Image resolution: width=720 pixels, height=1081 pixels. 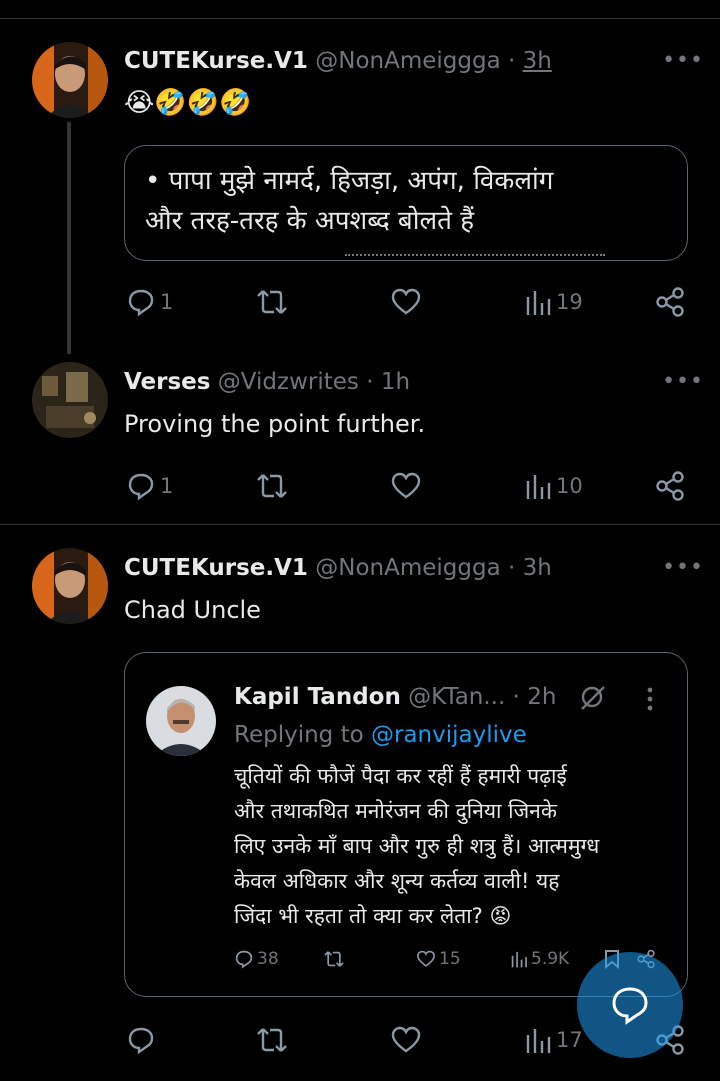 What do you see at coordinates (188, 103) in the screenshot?
I see `tweet-emoji-text: 😭🤣🤣🤣` at bounding box center [188, 103].